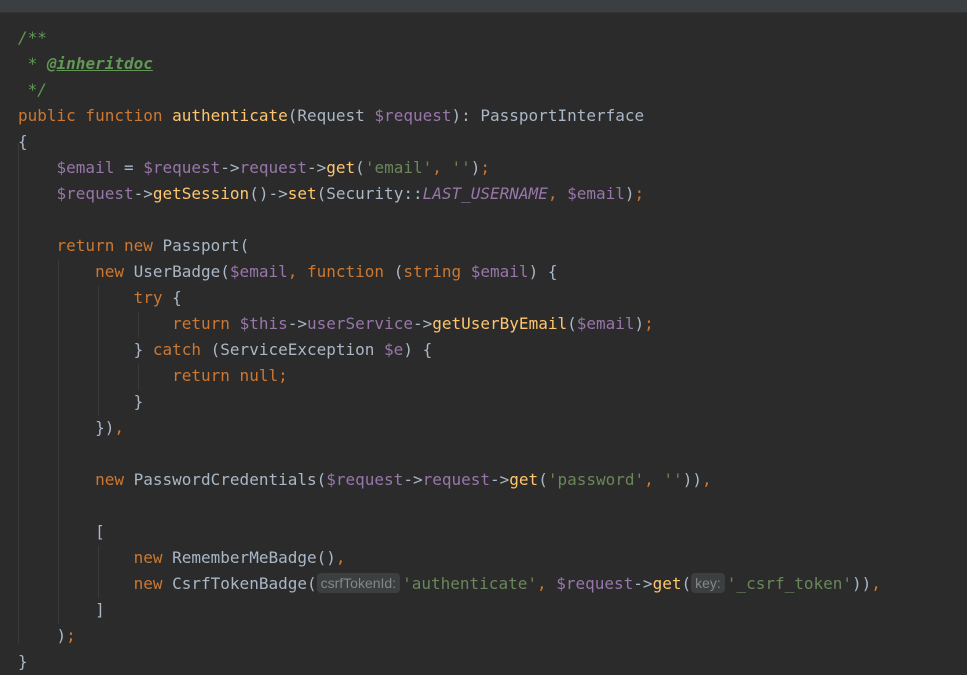 The width and height of the screenshot is (967, 675). What do you see at coordinates (244, 583) in the screenshot?
I see `code-token: CsrfTokenBadge(` at bounding box center [244, 583].